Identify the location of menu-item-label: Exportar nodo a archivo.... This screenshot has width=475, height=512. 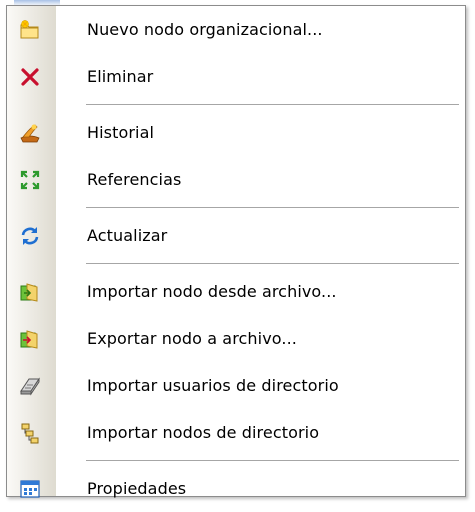
(192, 338).